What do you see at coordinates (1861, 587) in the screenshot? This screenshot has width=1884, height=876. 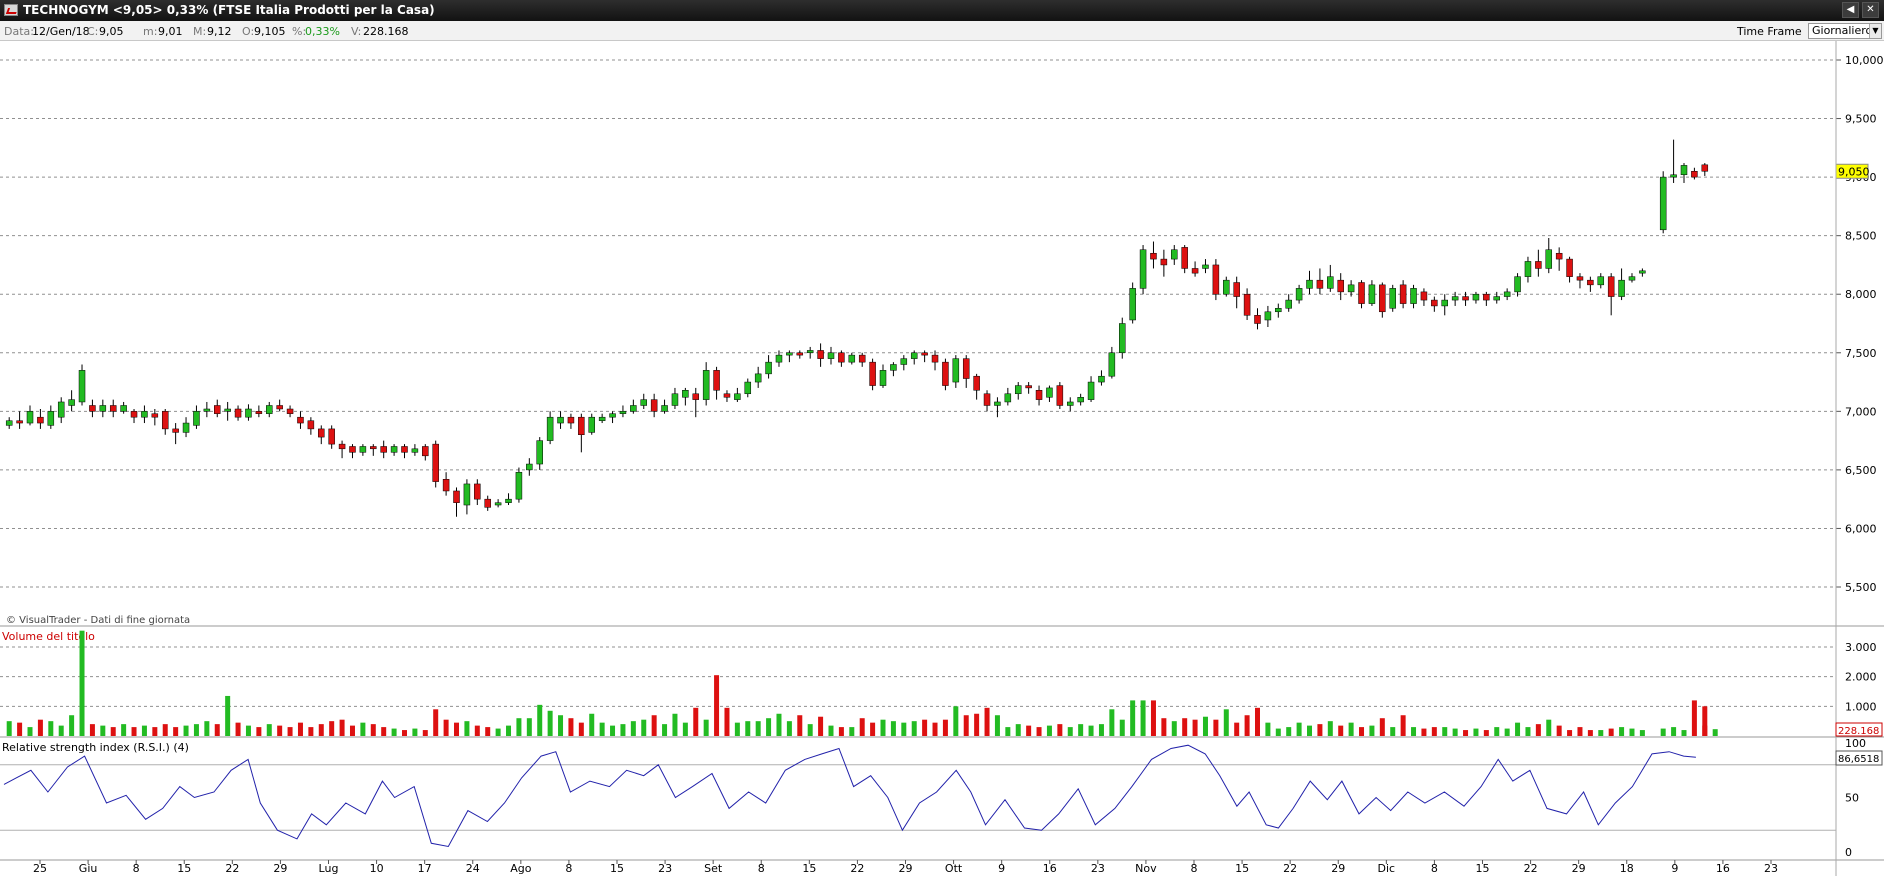 I see `price-tick-label: 5,500` at bounding box center [1861, 587].